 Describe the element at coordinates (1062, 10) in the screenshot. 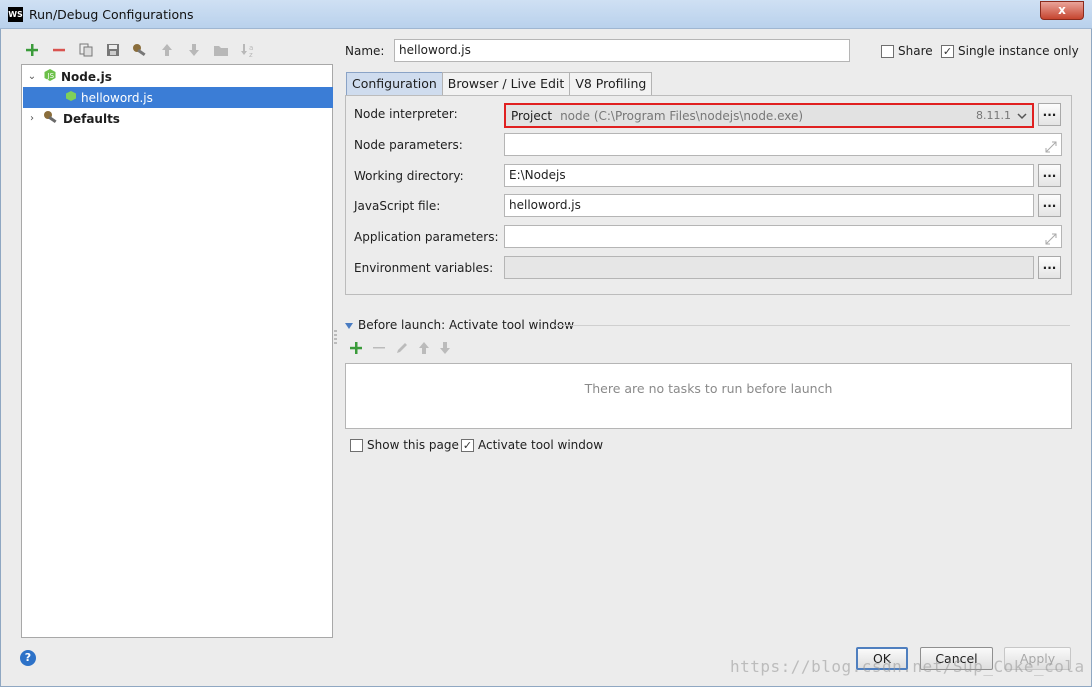

I see `close-window-button: x` at that location.